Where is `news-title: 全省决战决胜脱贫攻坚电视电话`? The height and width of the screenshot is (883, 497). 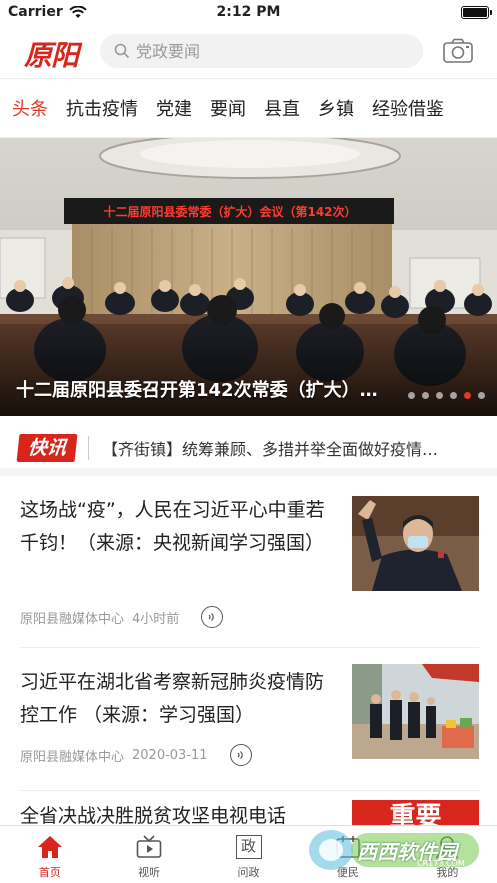 news-title: 全省决战决胜脱贫攻坚电视电话 is located at coordinates (175, 812).